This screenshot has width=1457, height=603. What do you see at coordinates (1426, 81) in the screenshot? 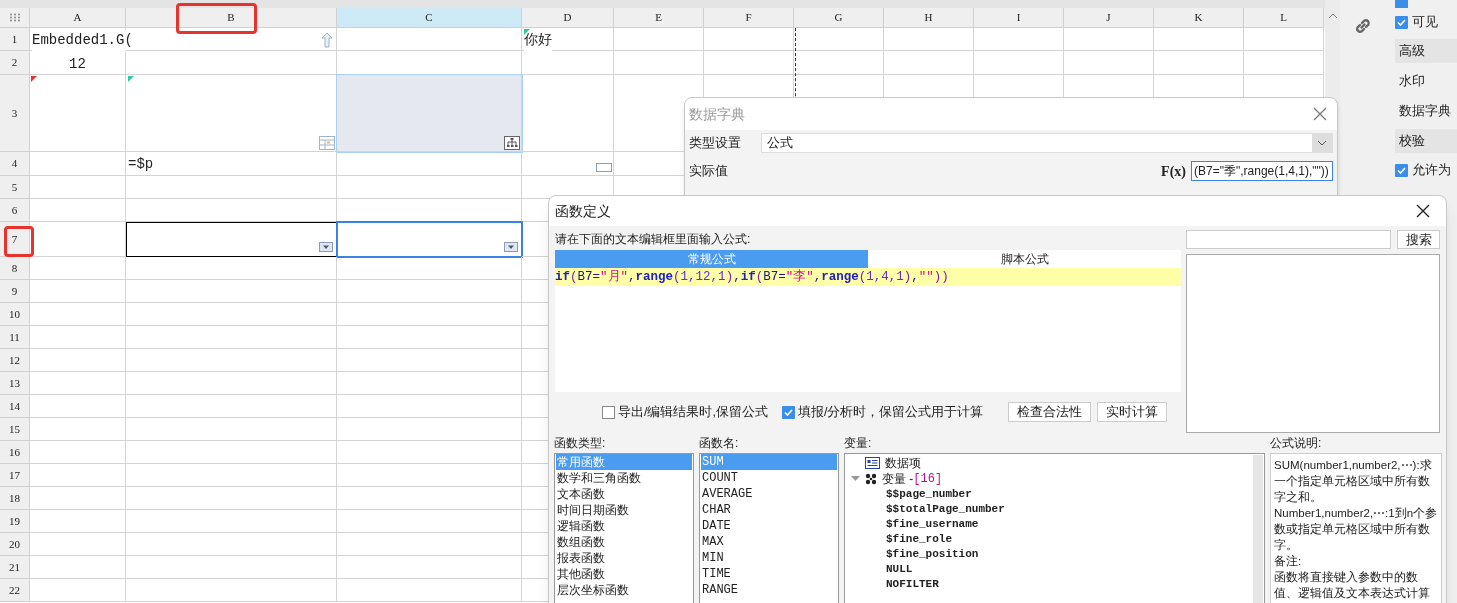
I see `panel-item: 水印` at bounding box center [1426, 81].